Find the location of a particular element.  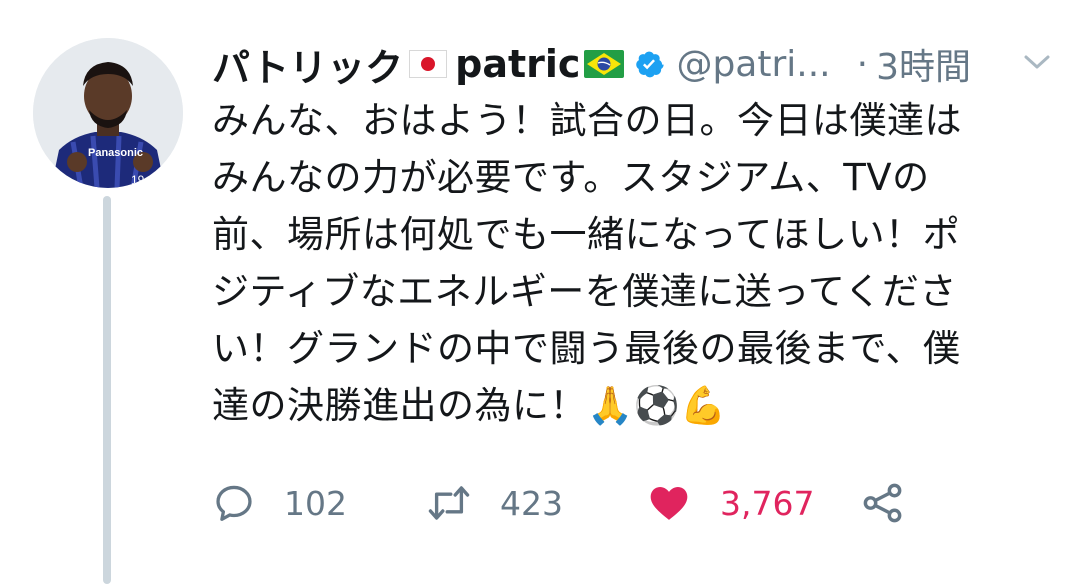

retweet-count: 423 is located at coordinates (531, 503).